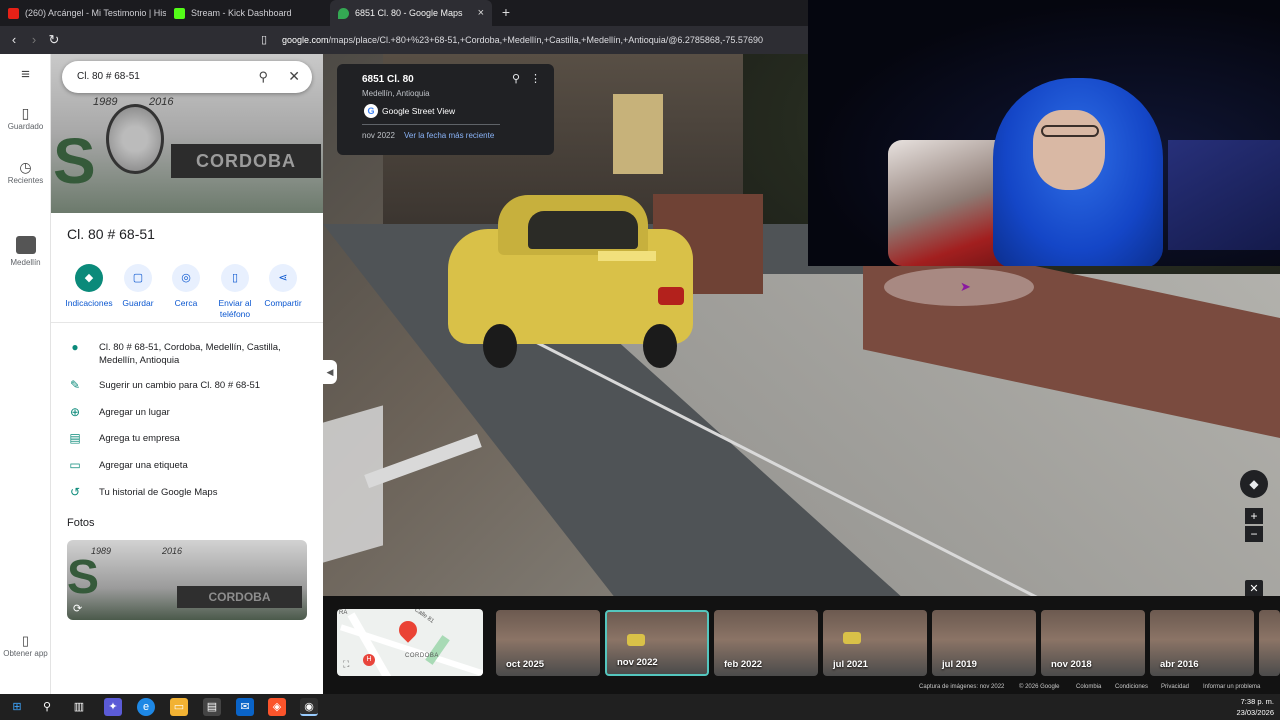 The image size is (1280, 720). Describe the element at coordinates (378, 135) in the screenshot. I see `sv-date: nov 2022` at that location.